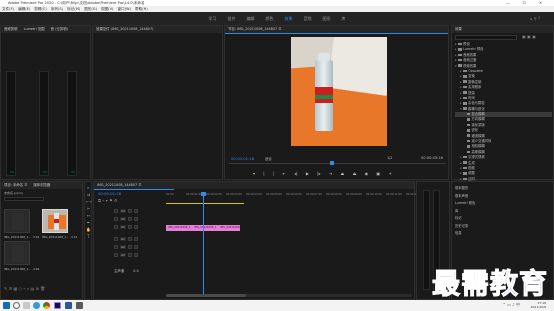 This screenshot has width=554, height=311. What do you see at coordinates (355, 173) in the screenshot?
I see `extract-icon: ⏏` at bounding box center [355, 173].